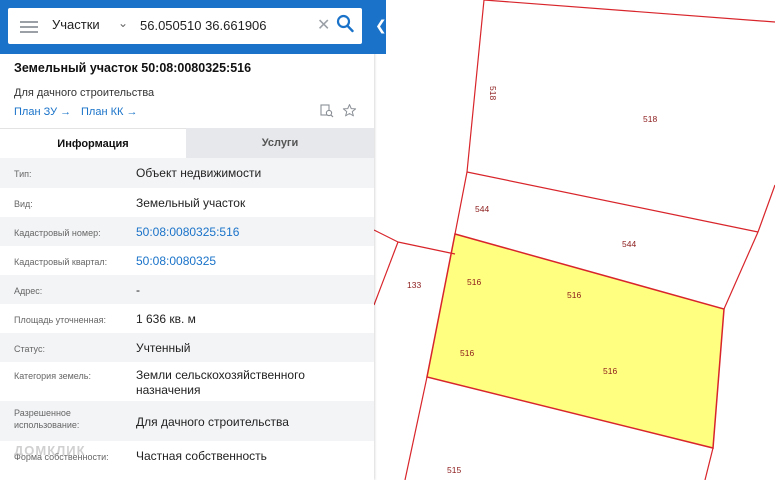 The image size is (775, 480). Describe the element at coordinates (163, 348) in the screenshot. I see `row-value: Учтенный` at that location.